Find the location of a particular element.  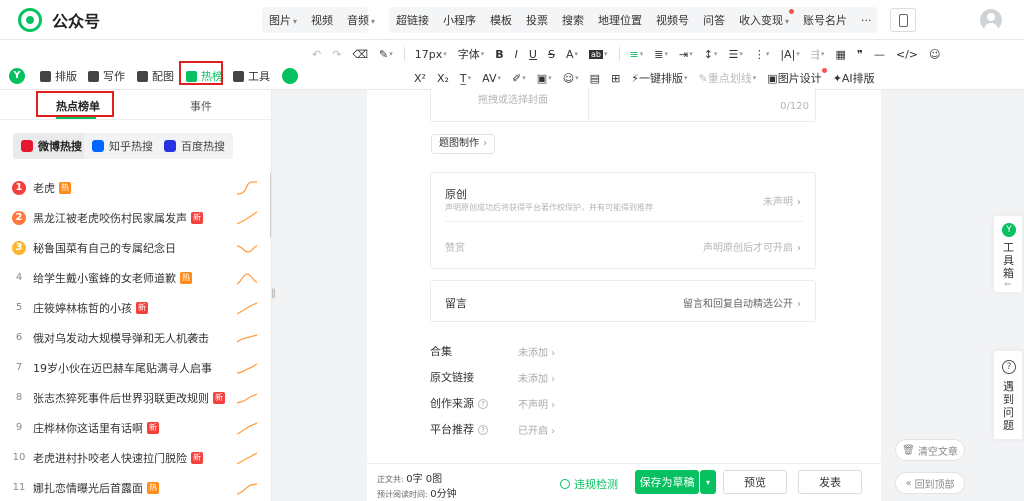

hot-list-item: 6 俄对乌发动大规模导弹和无人机袭击 is located at coordinates (137, 338).